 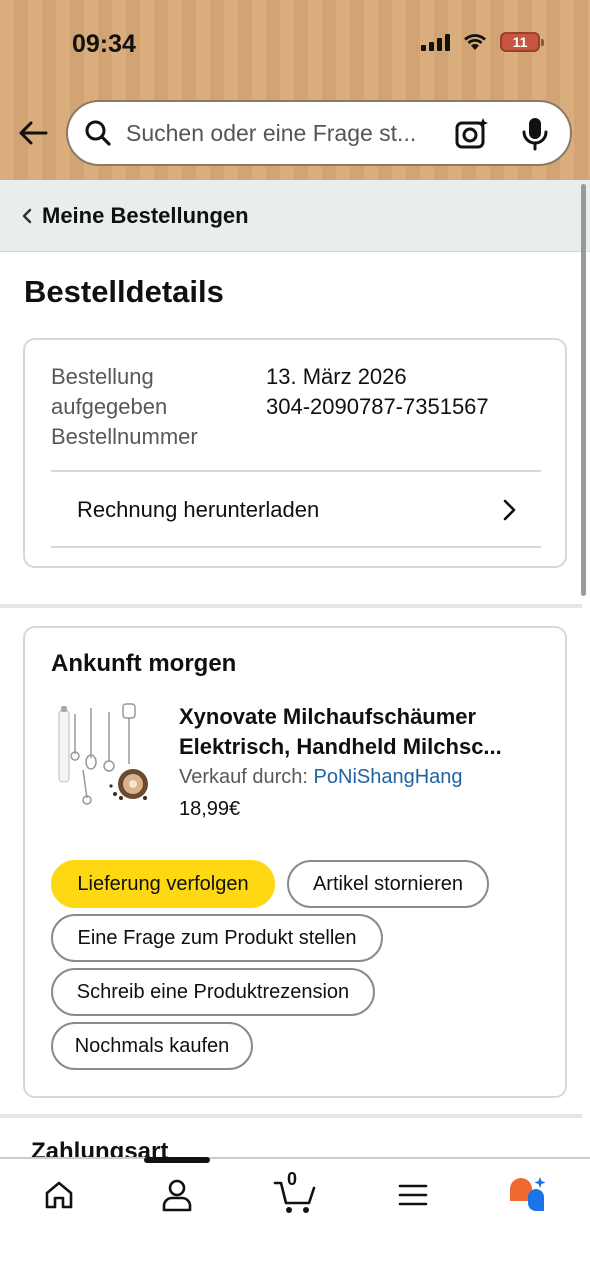 I want to click on home-icon, so click(x=59, y=1195).